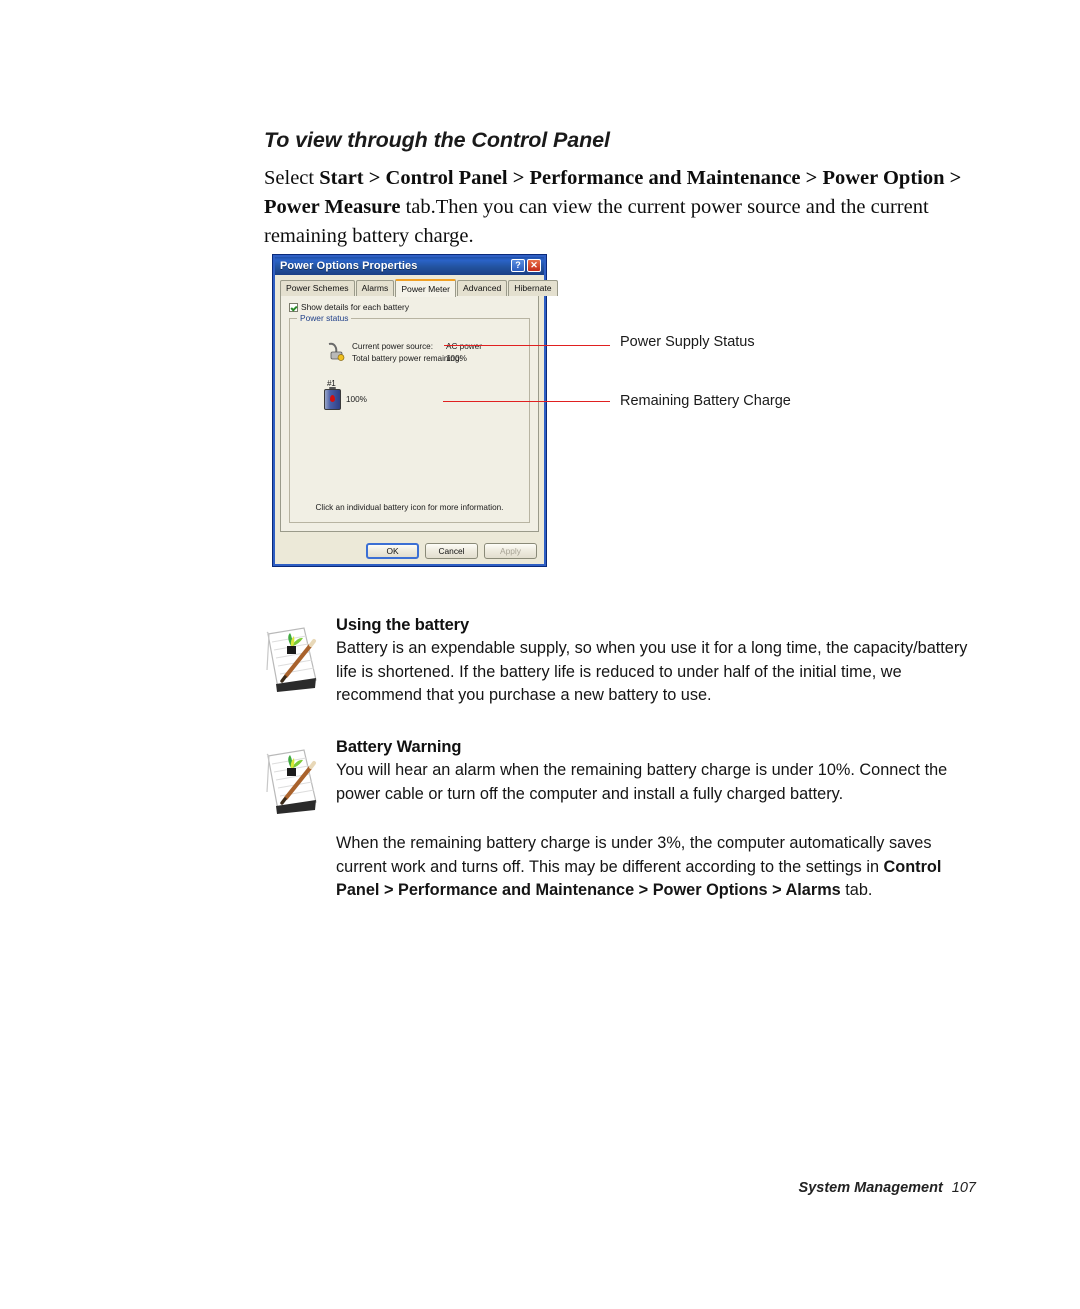 This screenshot has height=1309, width=1080. Describe the element at coordinates (335, 352) in the screenshot. I see `power-plug-icon` at that location.